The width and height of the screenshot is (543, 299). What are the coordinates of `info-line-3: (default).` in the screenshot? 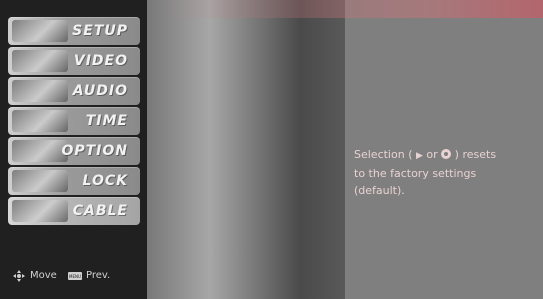 It's located at (379, 190).